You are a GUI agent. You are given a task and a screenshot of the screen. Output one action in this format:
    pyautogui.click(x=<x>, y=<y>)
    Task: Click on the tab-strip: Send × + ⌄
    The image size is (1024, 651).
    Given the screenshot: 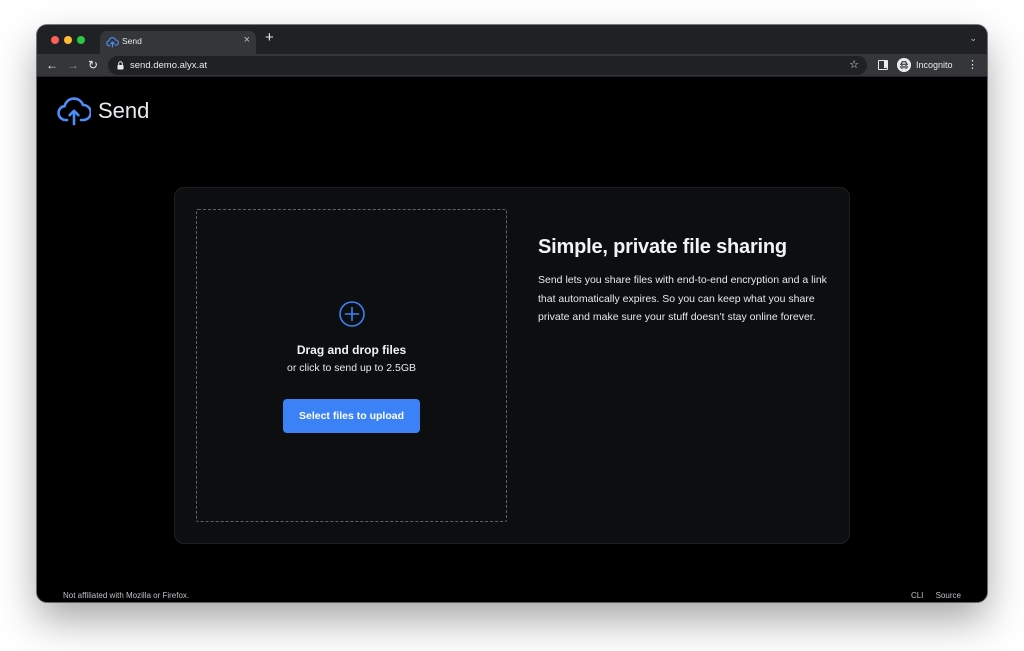 What is the action you would take?
    pyautogui.click(x=512, y=39)
    